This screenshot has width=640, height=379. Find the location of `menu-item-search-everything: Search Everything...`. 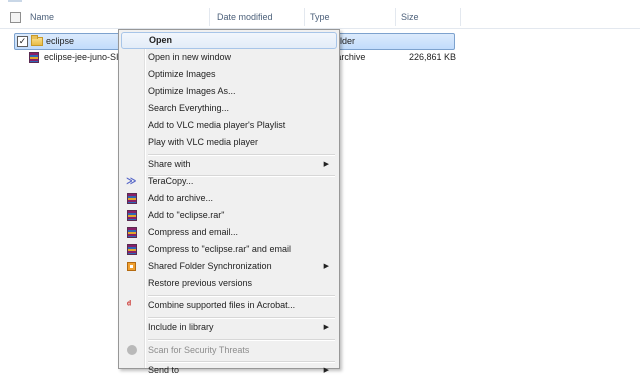

menu-item-search-everything: Search Everything... is located at coordinates (229, 108).